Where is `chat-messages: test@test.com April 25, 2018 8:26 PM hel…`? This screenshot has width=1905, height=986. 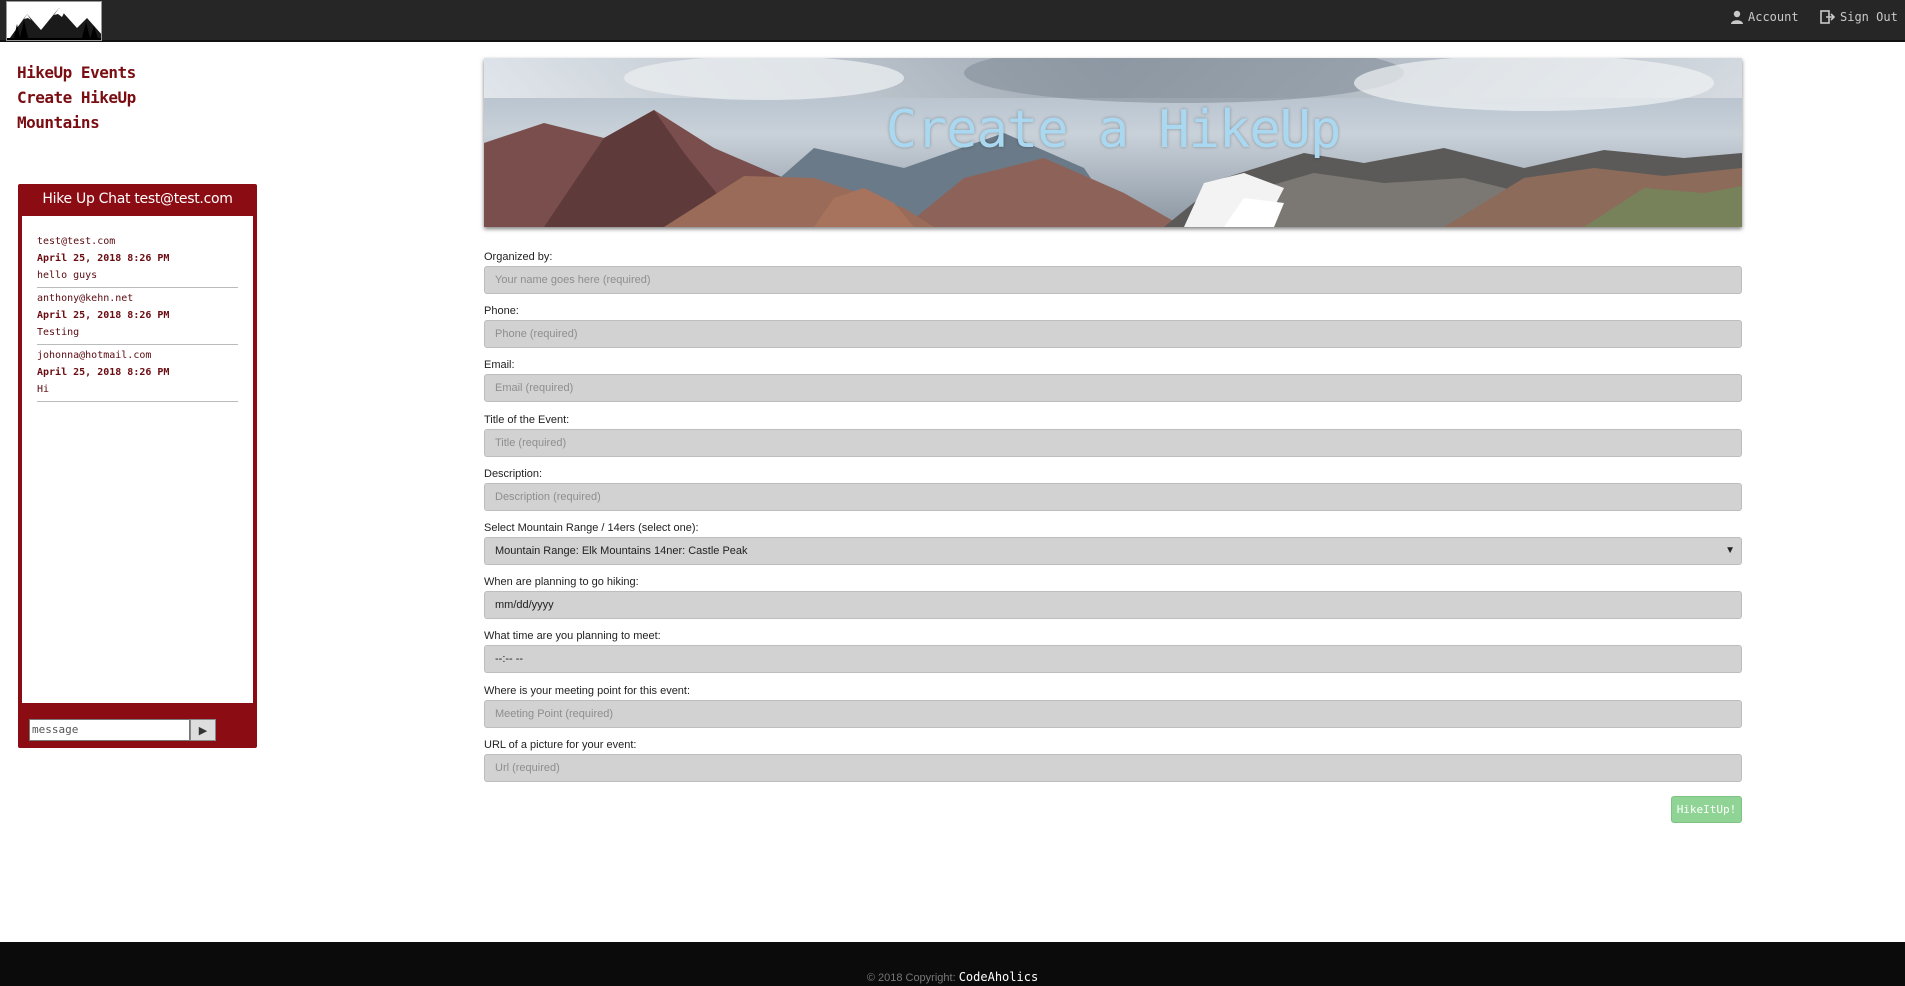 chat-messages: test@test.com April 25, 2018 8:26 PM hel… is located at coordinates (137, 459).